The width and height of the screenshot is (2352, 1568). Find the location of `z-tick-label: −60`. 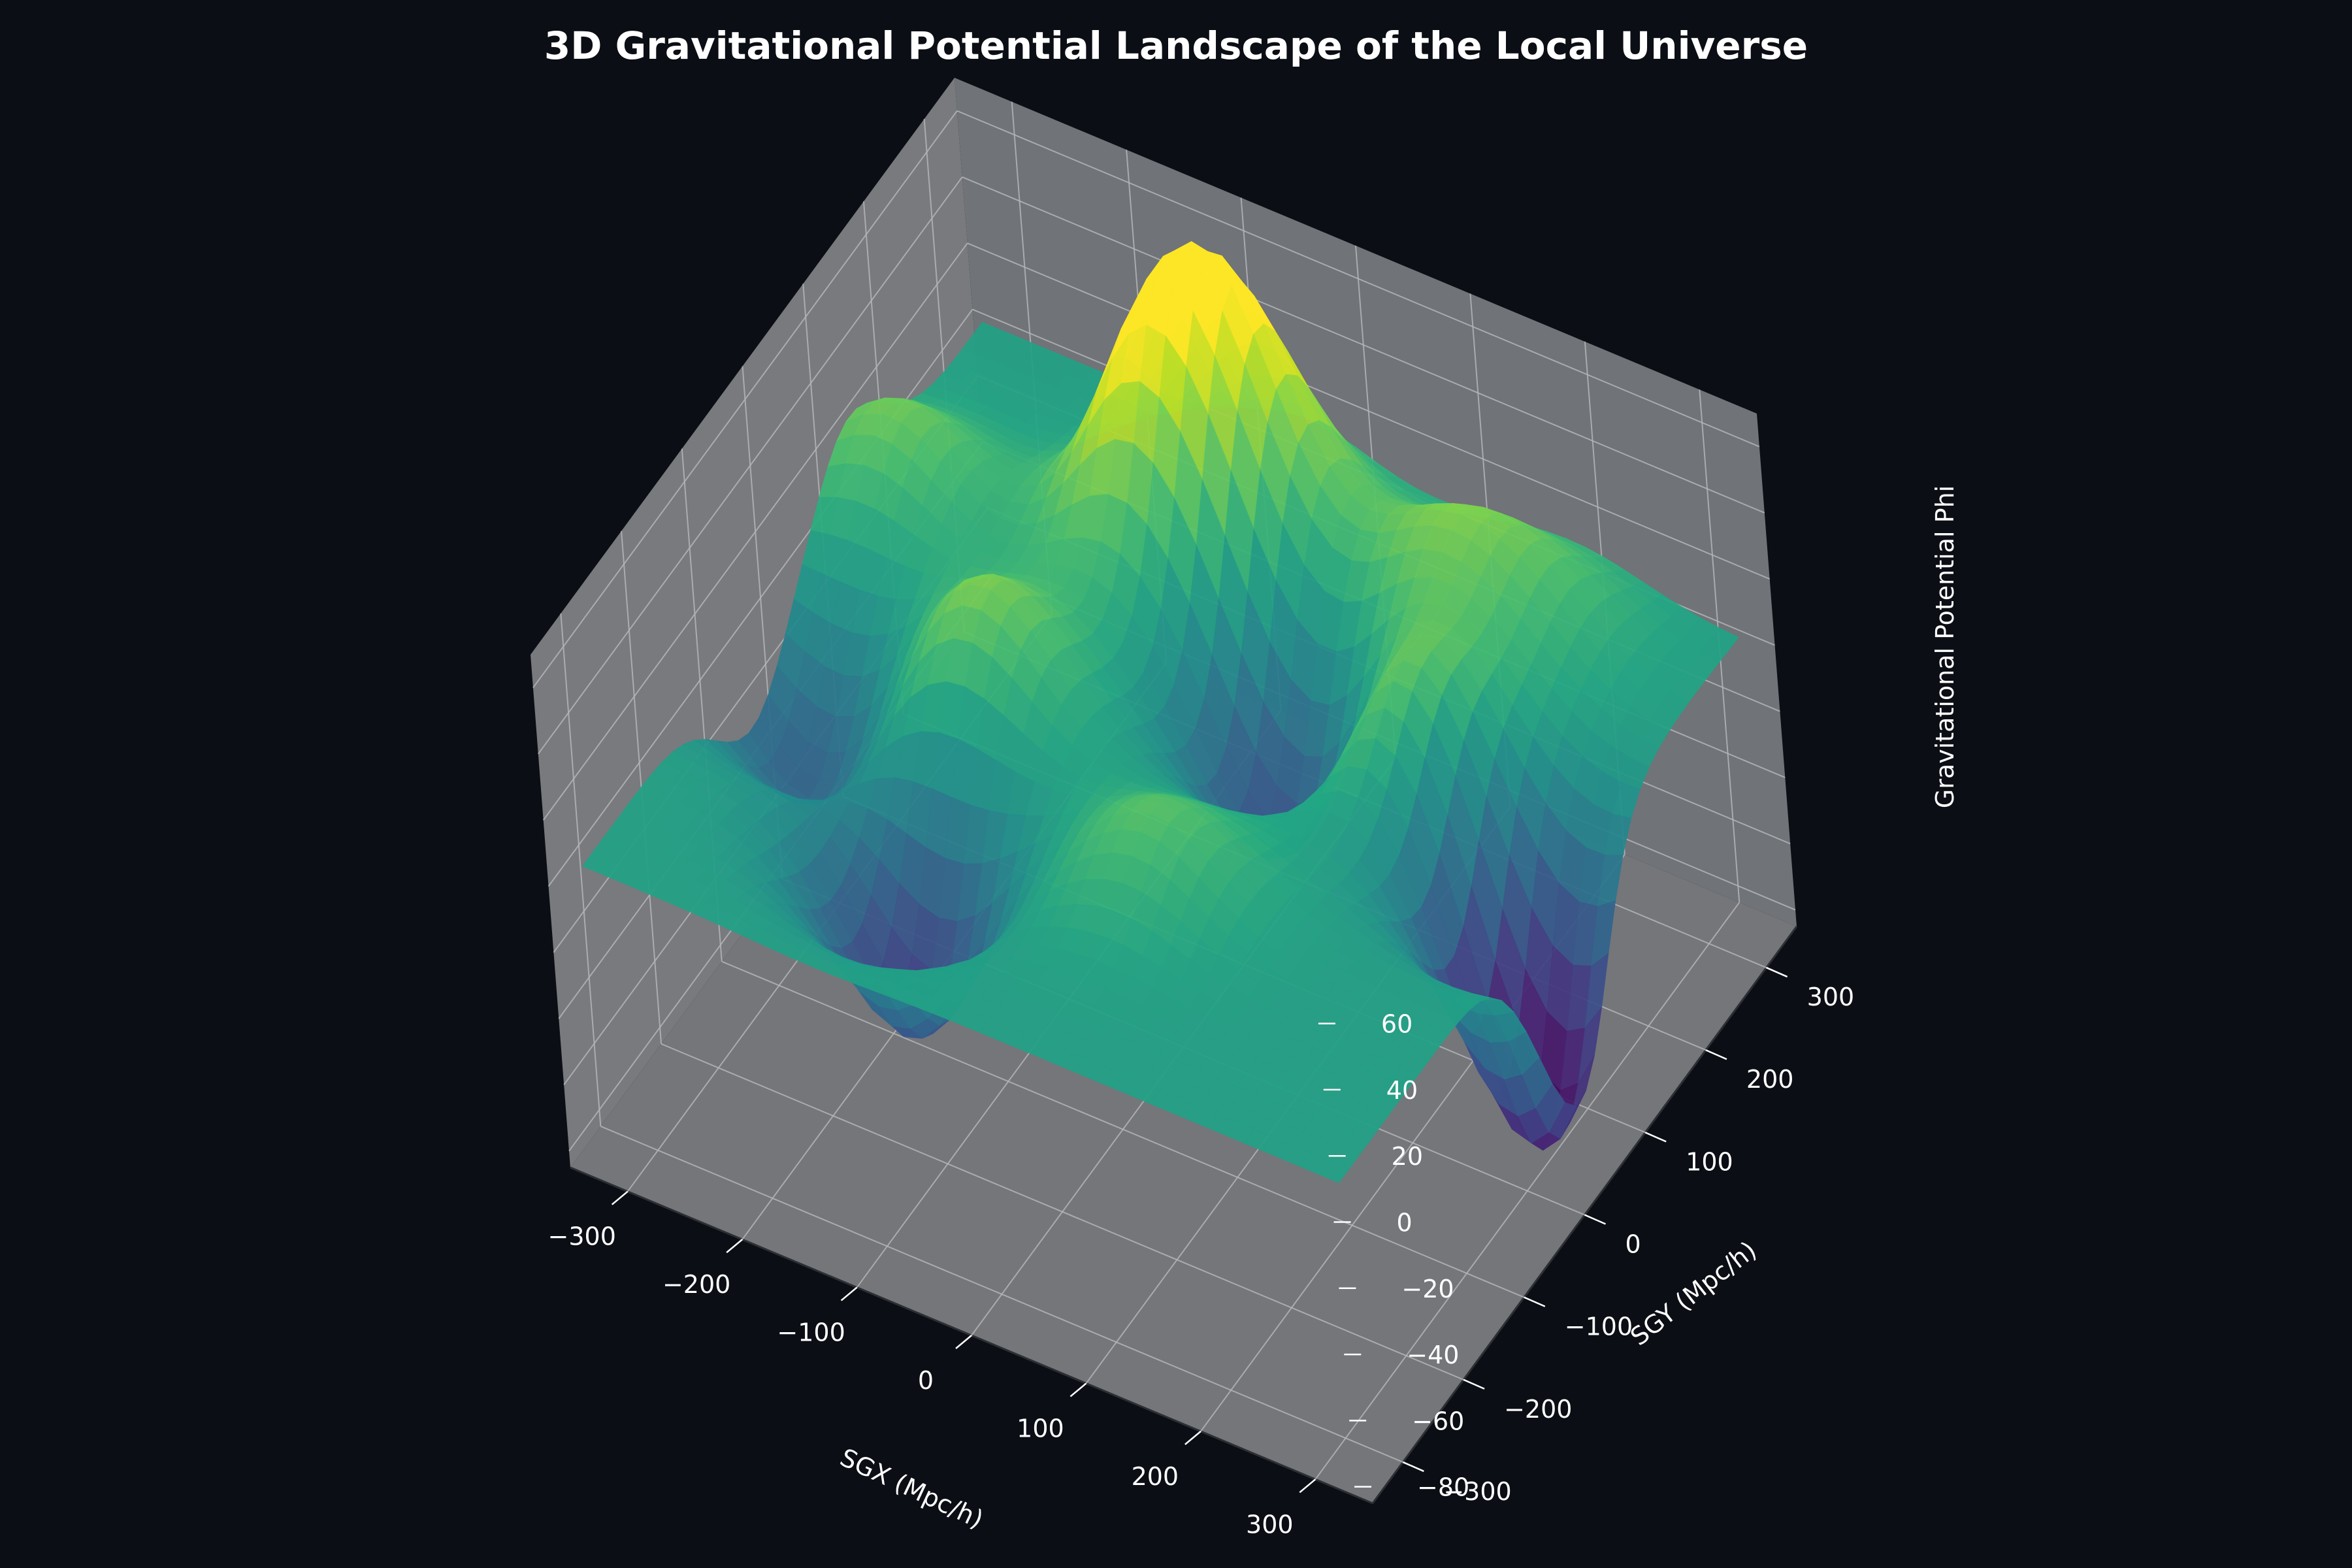

z-tick-label: −60 is located at coordinates (1438, 1421).